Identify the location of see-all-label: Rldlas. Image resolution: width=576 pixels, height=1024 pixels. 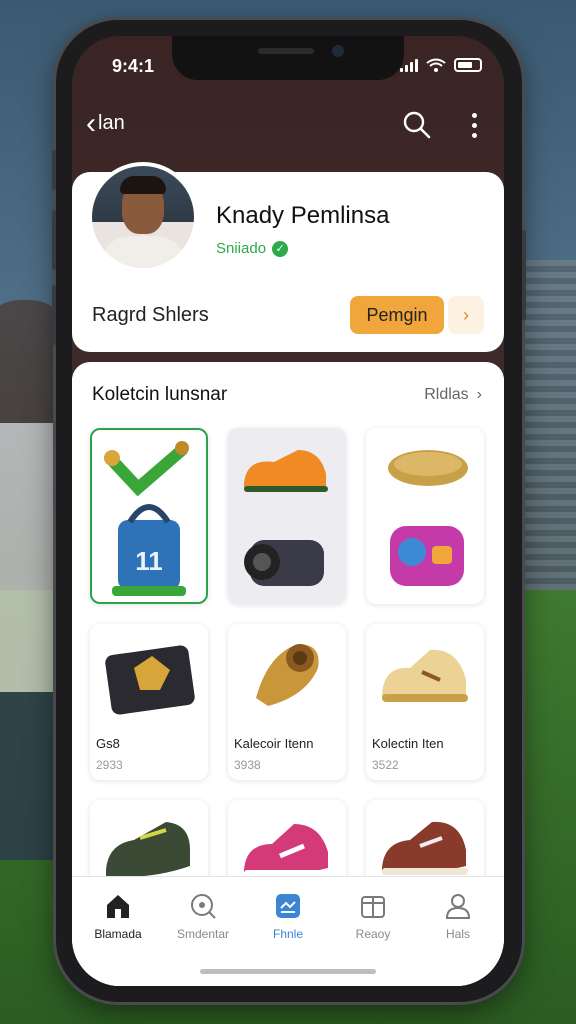
(446, 394).